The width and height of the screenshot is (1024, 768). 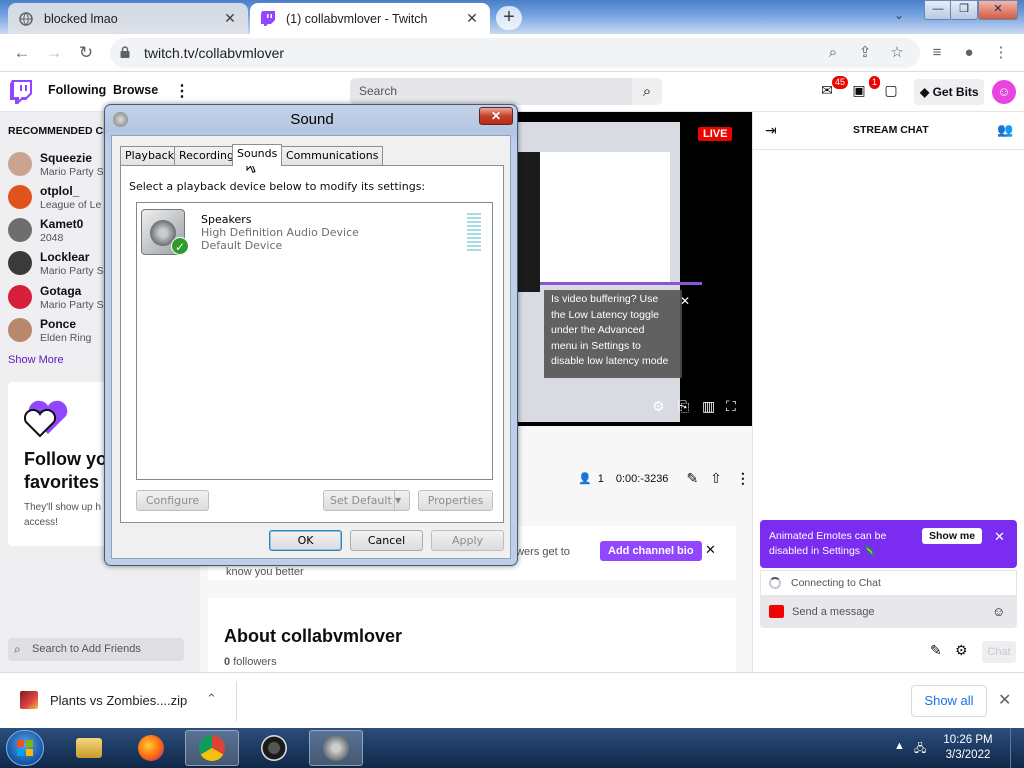 I want to click on show-desktop-button, so click(x=1017, y=748).